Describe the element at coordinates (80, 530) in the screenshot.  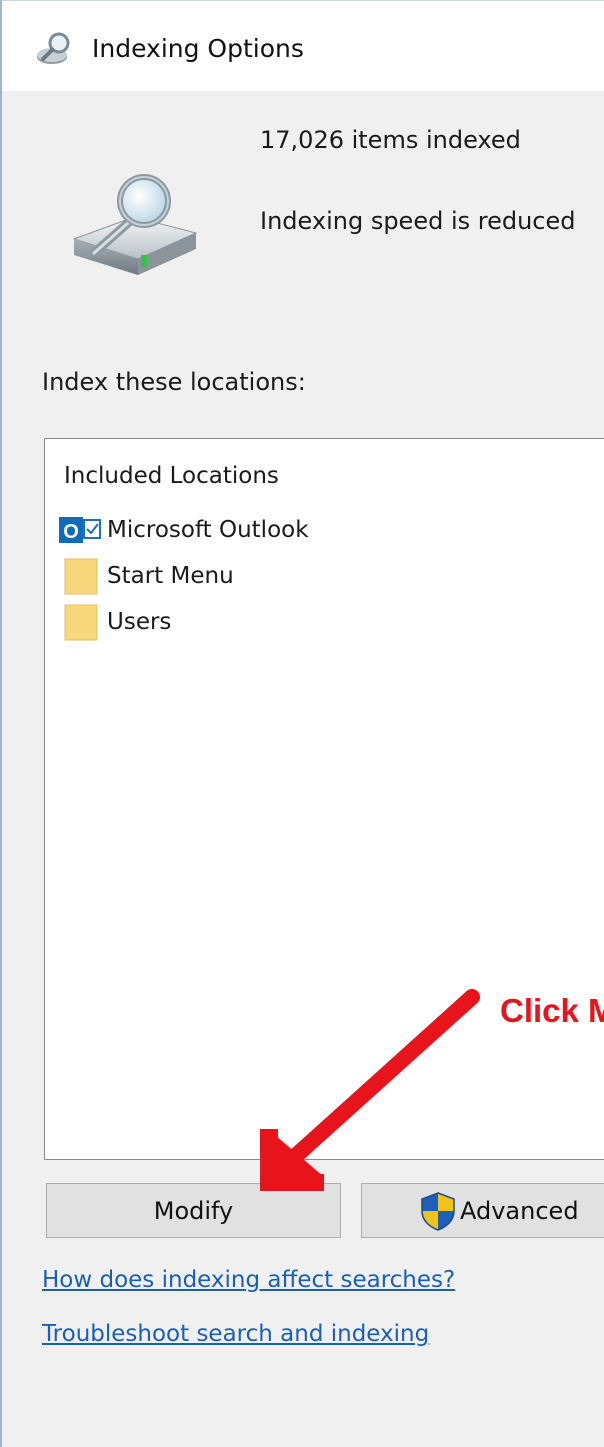
I see `outlook-icon: O` at that location.